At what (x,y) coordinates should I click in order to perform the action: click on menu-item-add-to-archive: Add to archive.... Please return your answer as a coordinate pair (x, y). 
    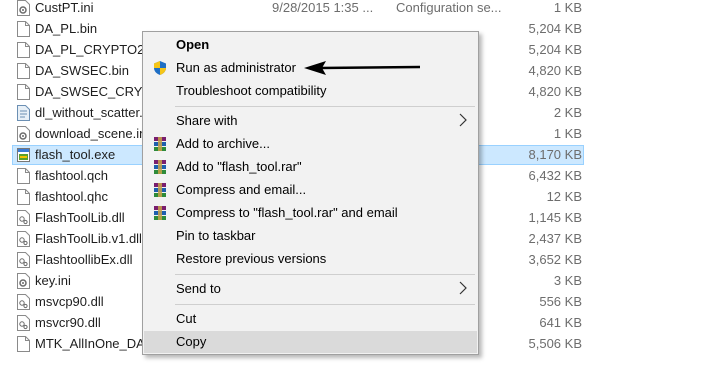
    Looking at the image, I should click on (310, 144).